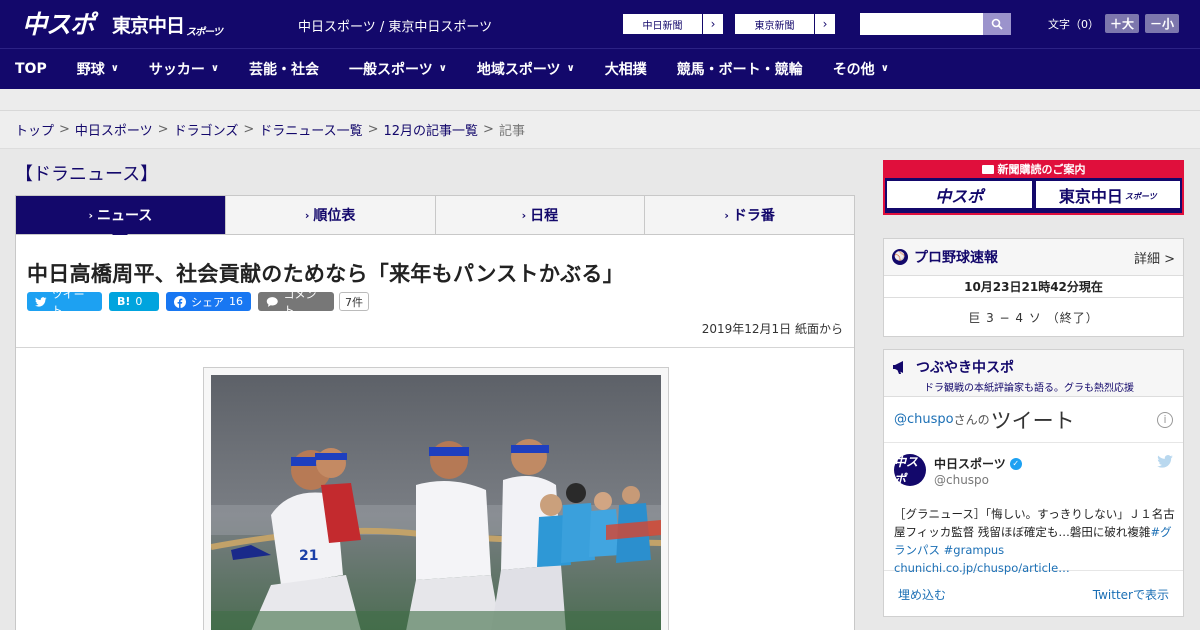  What do you see at coordinates (167, 24) in the screenshot?
I see `tokyo-chunichi-logo: 東京中日 スポーツ` at bounding box center [167, 24].